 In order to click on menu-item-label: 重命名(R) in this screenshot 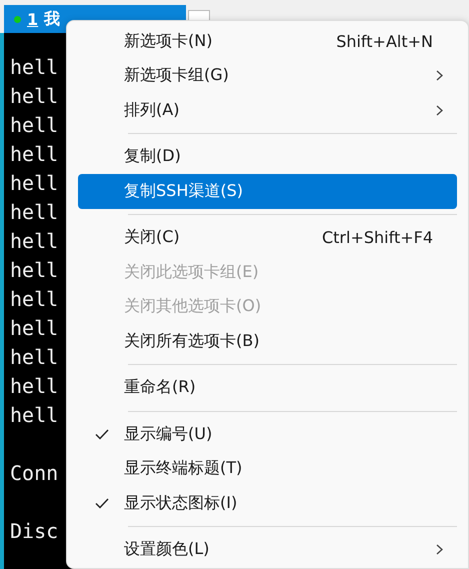, I will do `click(160, 387)`.